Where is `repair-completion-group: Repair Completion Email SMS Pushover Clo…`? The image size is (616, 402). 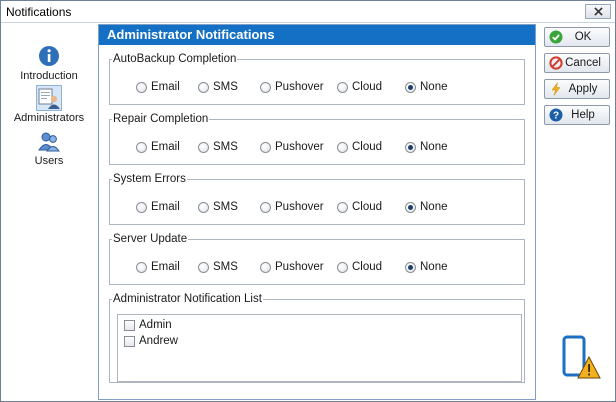 repair-completion-group: Repair Completion Email SMS Pushover Clo… is located at coordinates (317, 139).